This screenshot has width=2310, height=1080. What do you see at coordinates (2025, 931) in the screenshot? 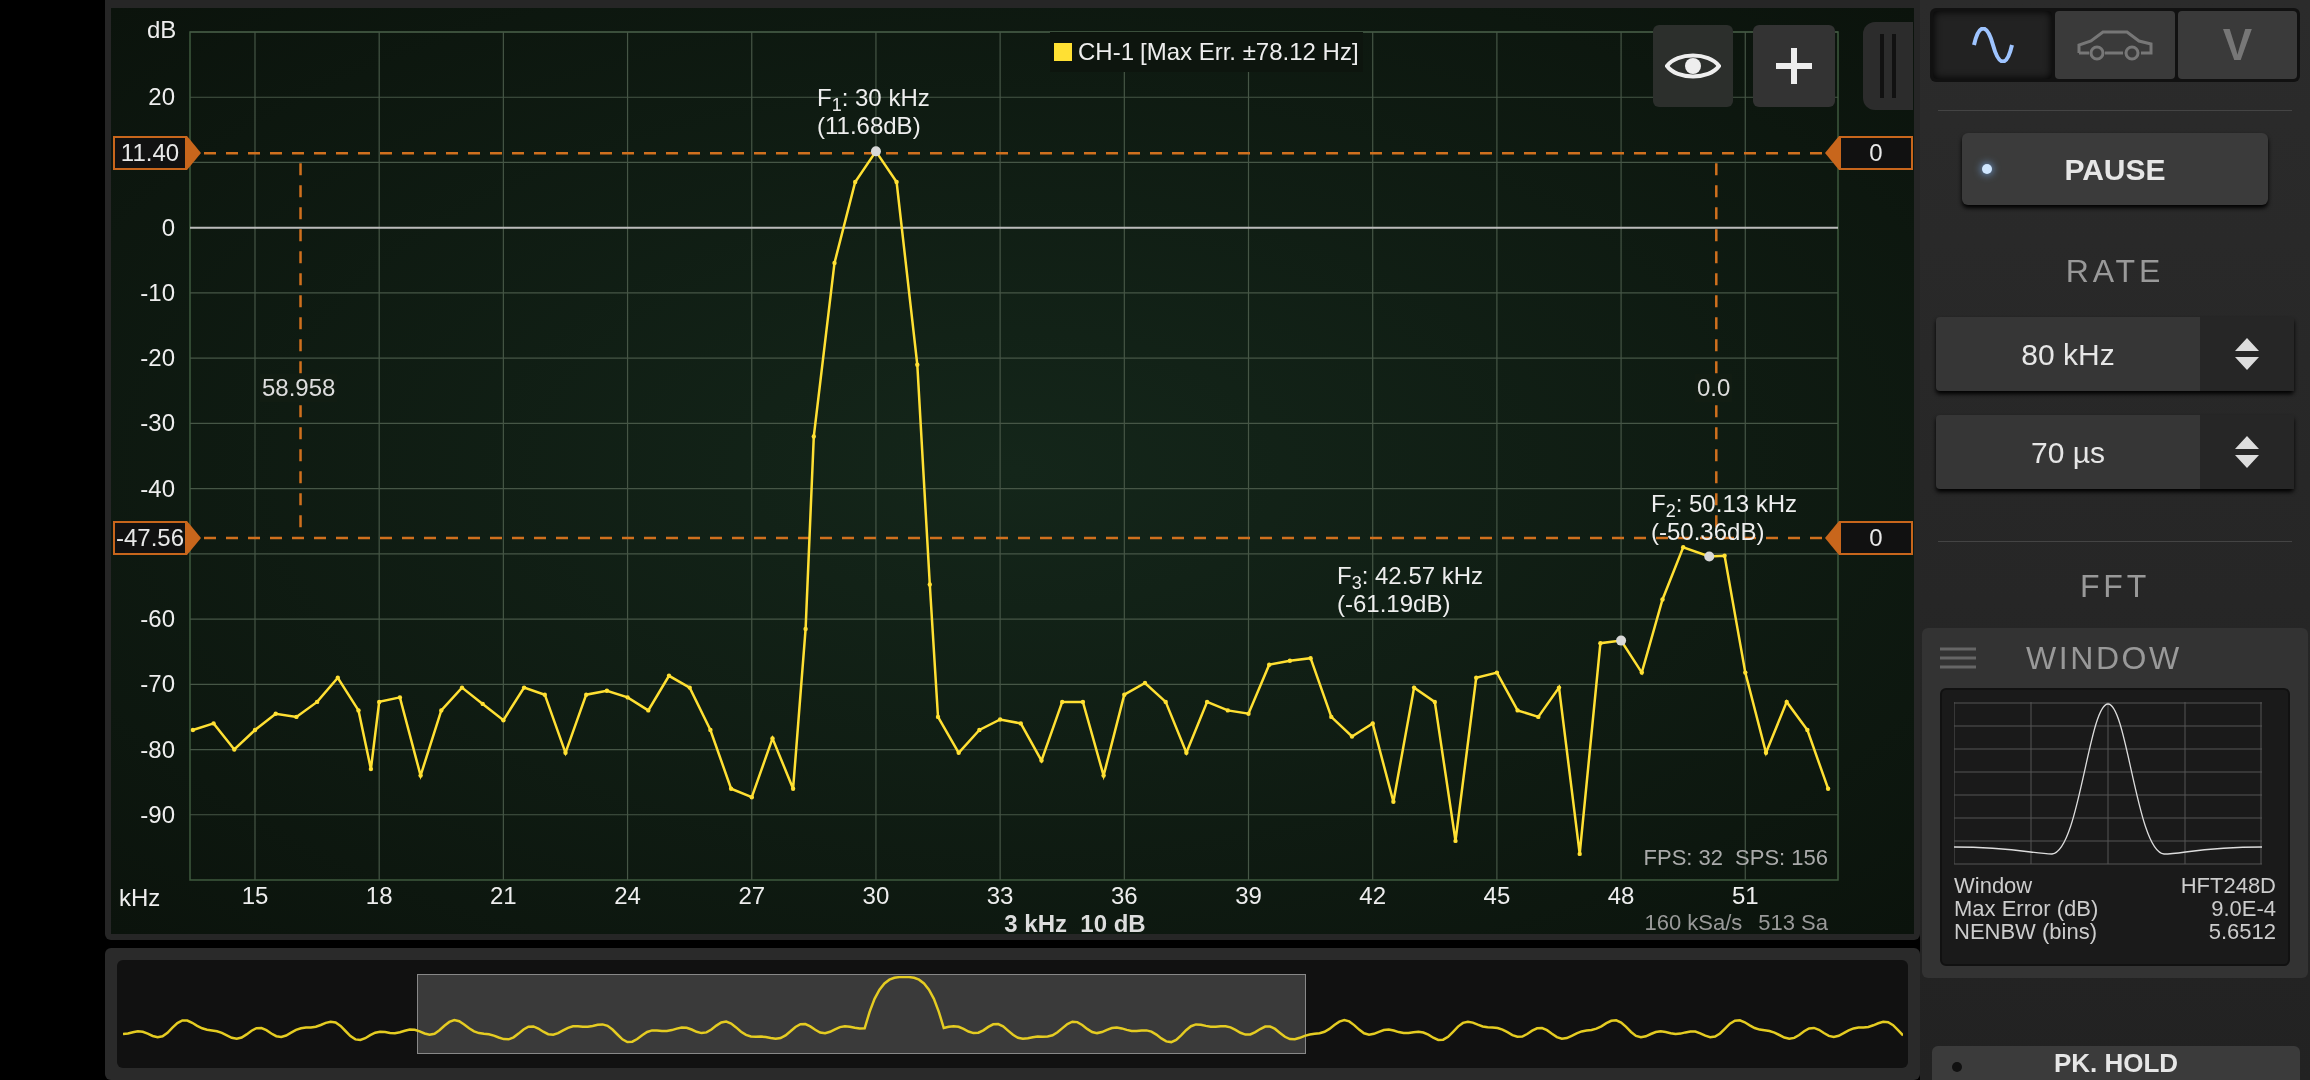
I see `property-label: NENBW (bins)` at bounding box center [2025, 931].